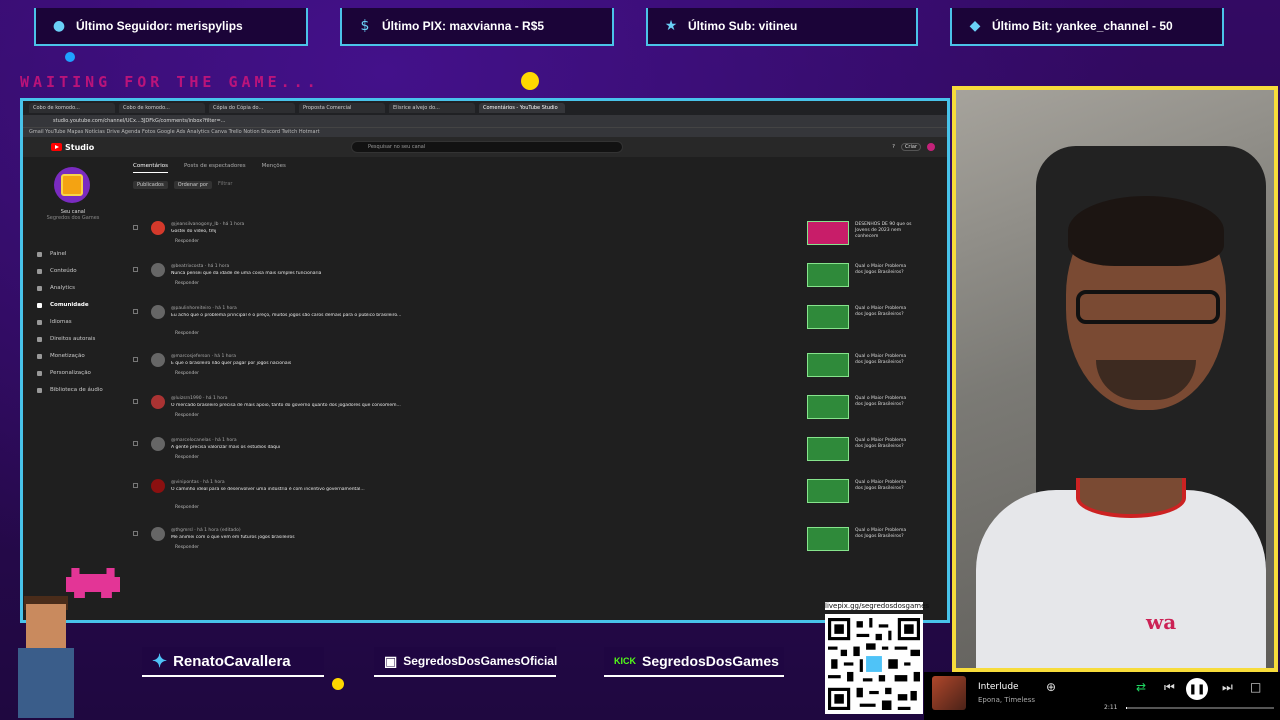 This screenshot has height=720, width=1280. What do you see at coordinates (203, 356) in the screenshot?
I see `comment-author: @marcosjeferson · há 1 hora` at bounding box center [203, 356].